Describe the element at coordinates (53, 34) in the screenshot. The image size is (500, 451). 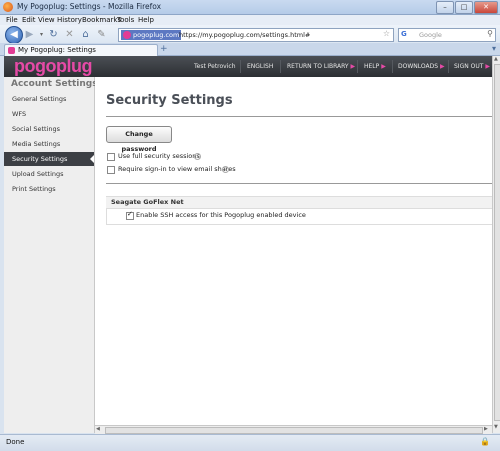
I see `reload-icon: ↻` at that location.